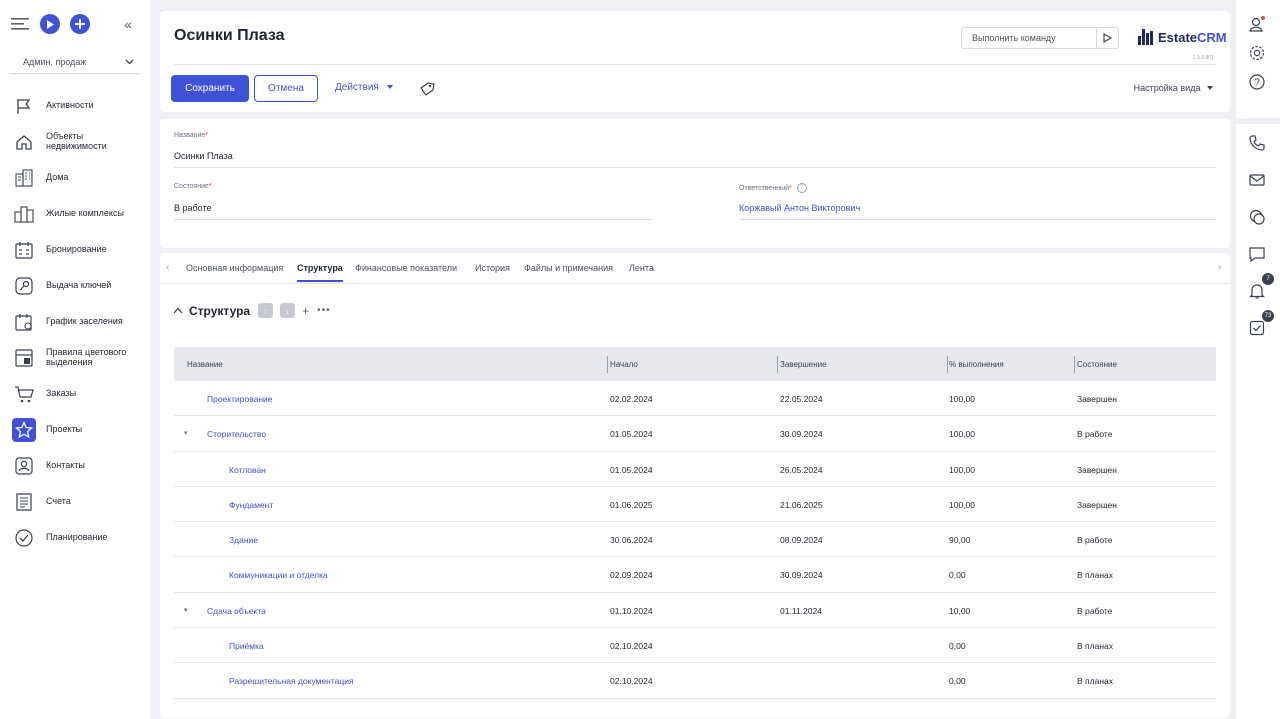 The height and width of the screenshot is (719, 1280). I want to click on chevron-down-icon, so click(129, 61).